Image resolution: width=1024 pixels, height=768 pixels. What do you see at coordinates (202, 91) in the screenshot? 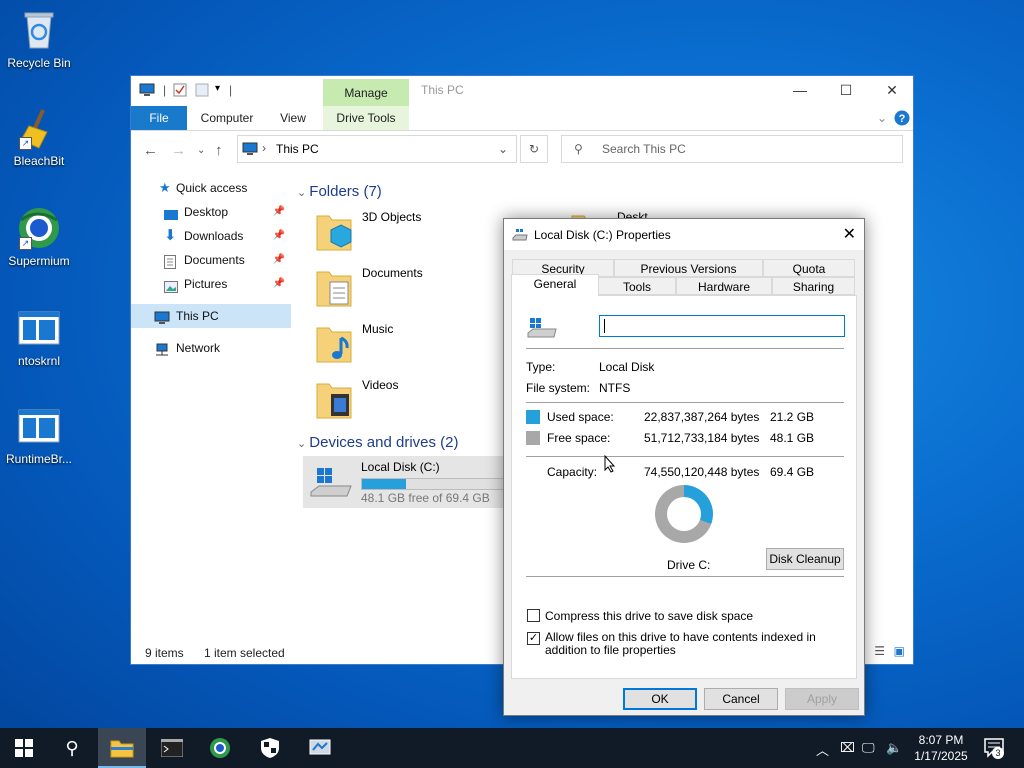
I see `new-folder-icon` at bounding box center [202, 91].